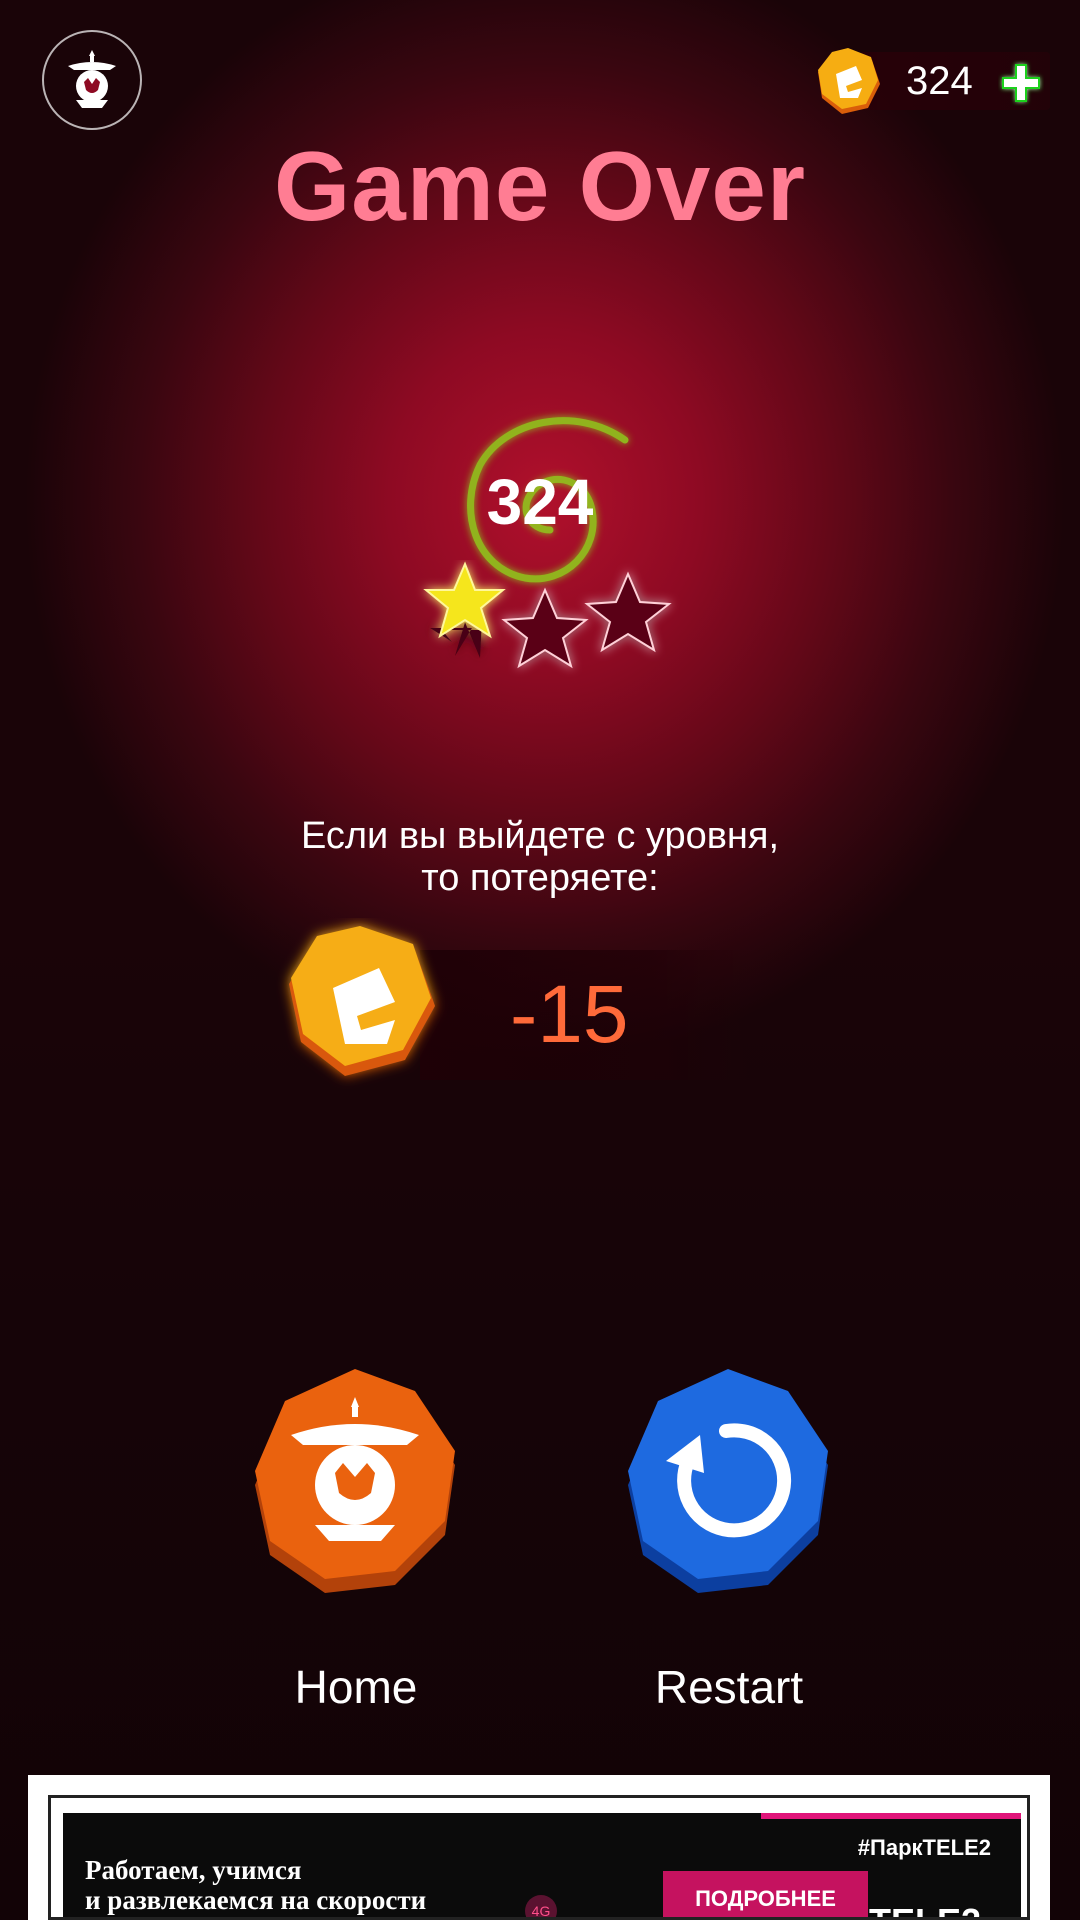 The width and height of the screenshot is (1080, 1920). Describe the element at coordinates (924, 1847) in the screenshot. I see `ad-hashtag: #ПаркTELE2` at that location.